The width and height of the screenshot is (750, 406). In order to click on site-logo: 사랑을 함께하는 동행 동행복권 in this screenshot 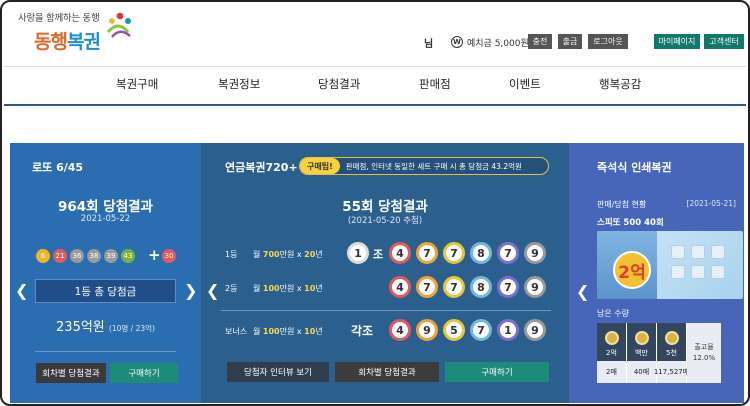, I will do `click(78, 35)`.